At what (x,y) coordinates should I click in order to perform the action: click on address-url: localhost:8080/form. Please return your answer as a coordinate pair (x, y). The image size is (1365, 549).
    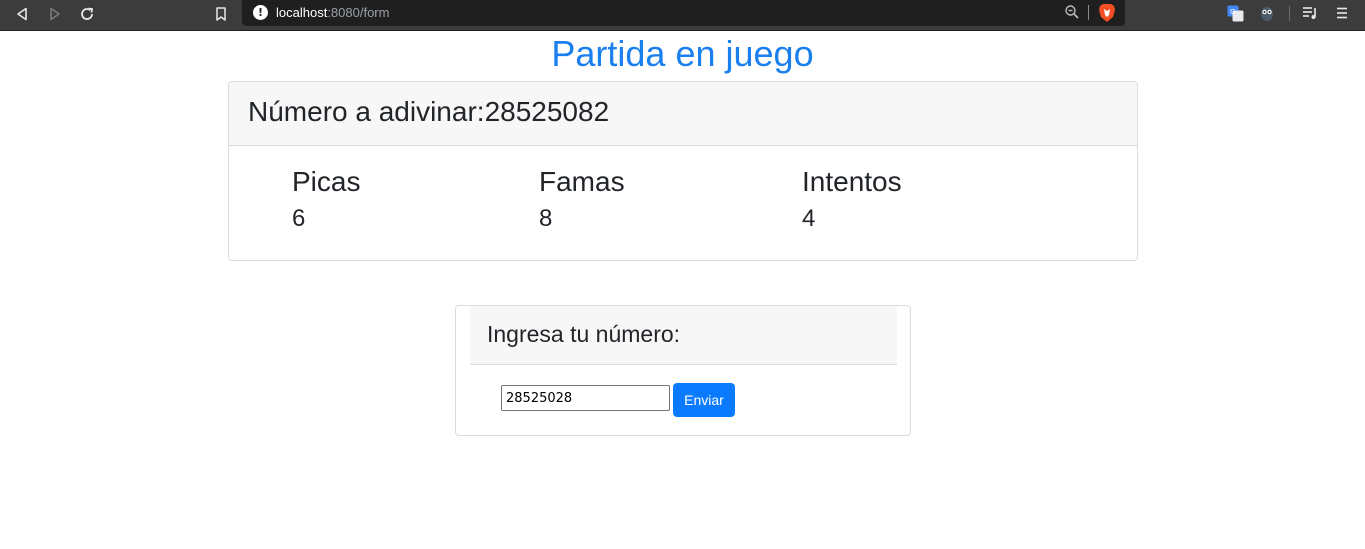
    Looking at the image, I should click on (332, 12).